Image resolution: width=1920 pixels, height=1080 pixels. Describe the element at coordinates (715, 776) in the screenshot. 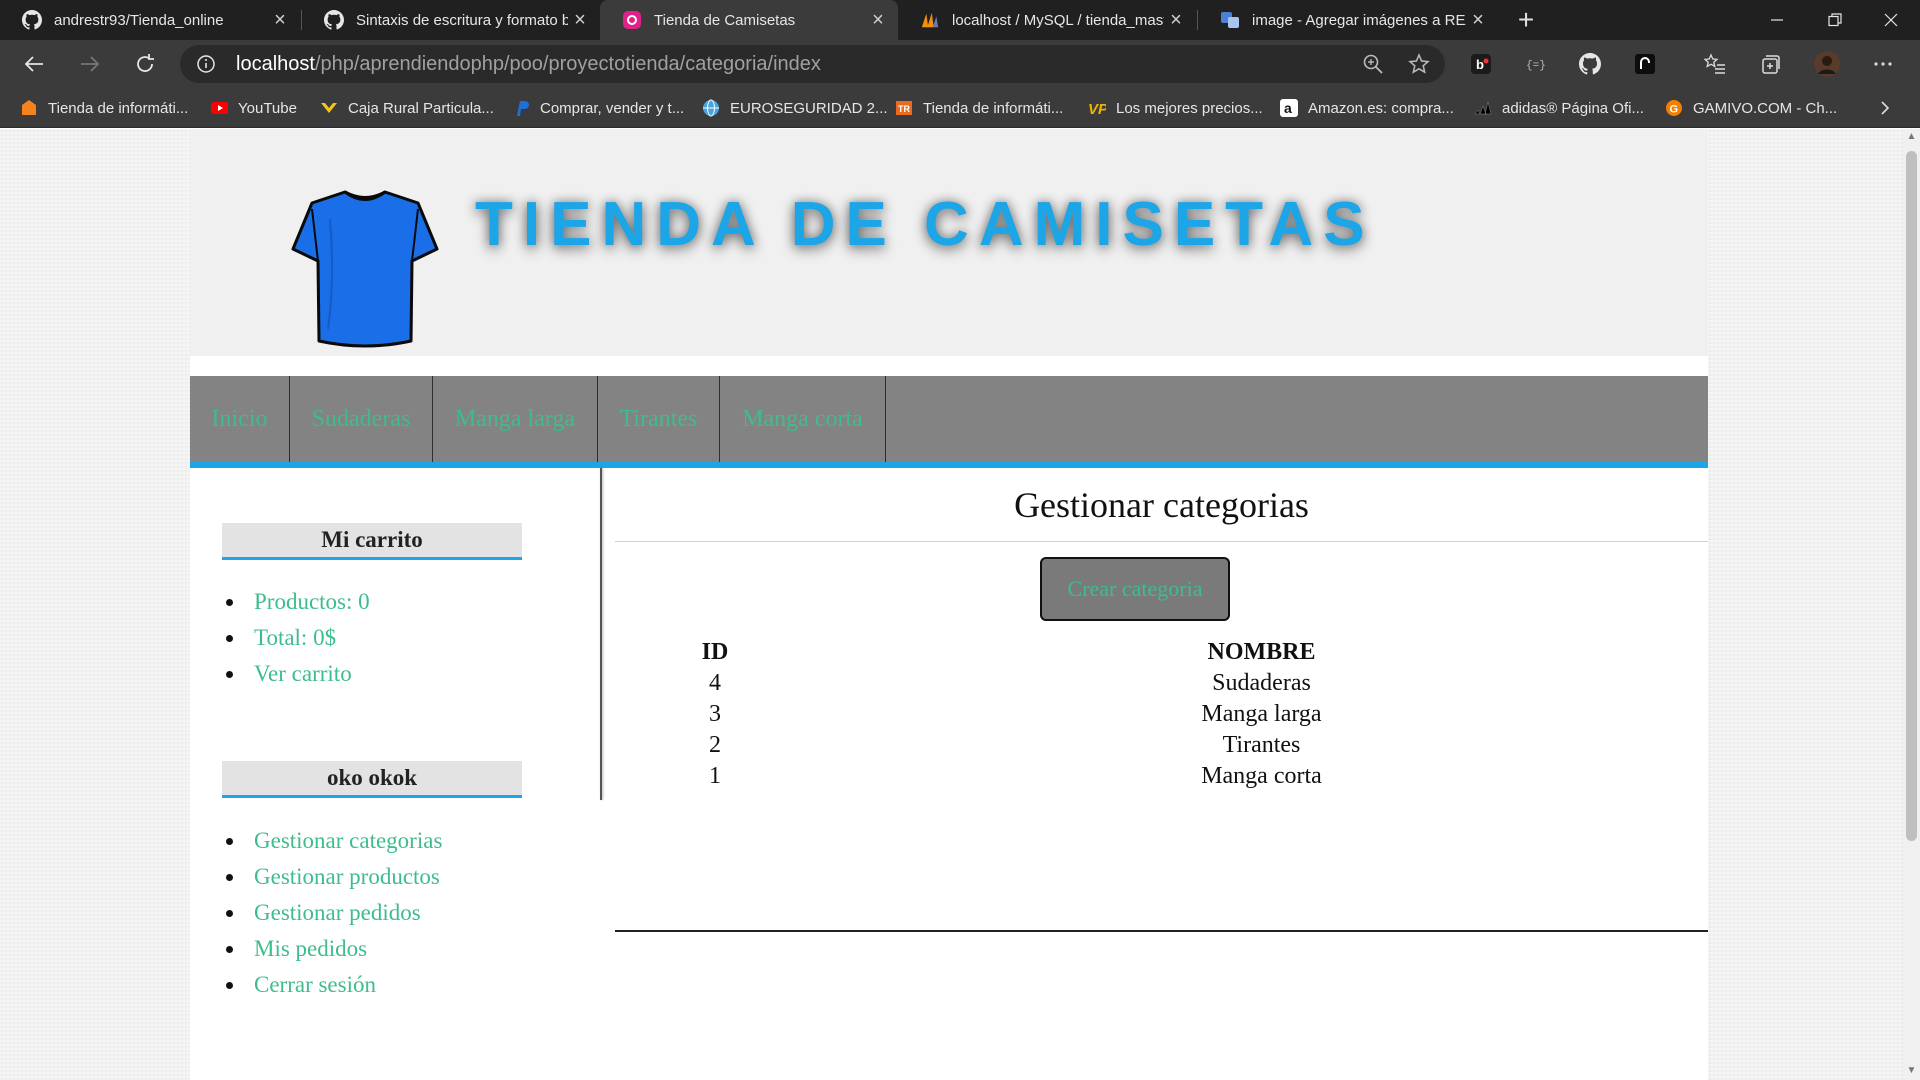

I see `cell-id: 1` at that location.